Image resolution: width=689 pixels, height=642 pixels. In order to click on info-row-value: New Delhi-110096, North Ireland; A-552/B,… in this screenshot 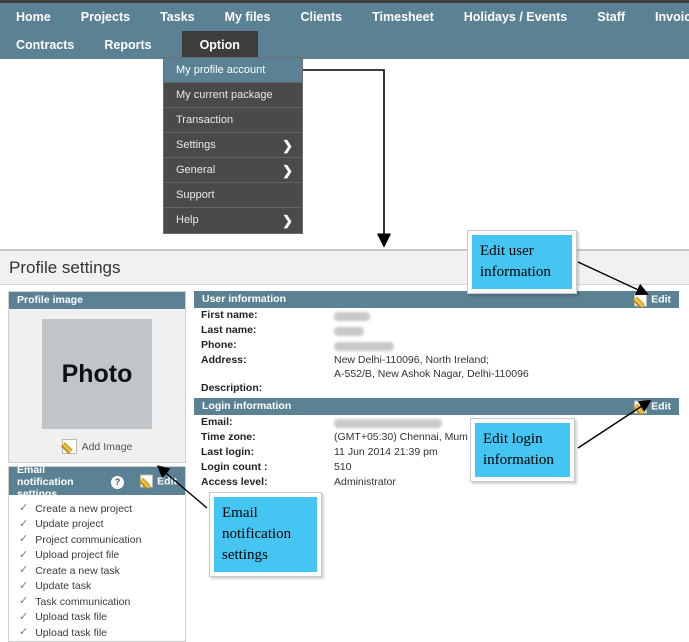, I will do `click(431, 367)`.